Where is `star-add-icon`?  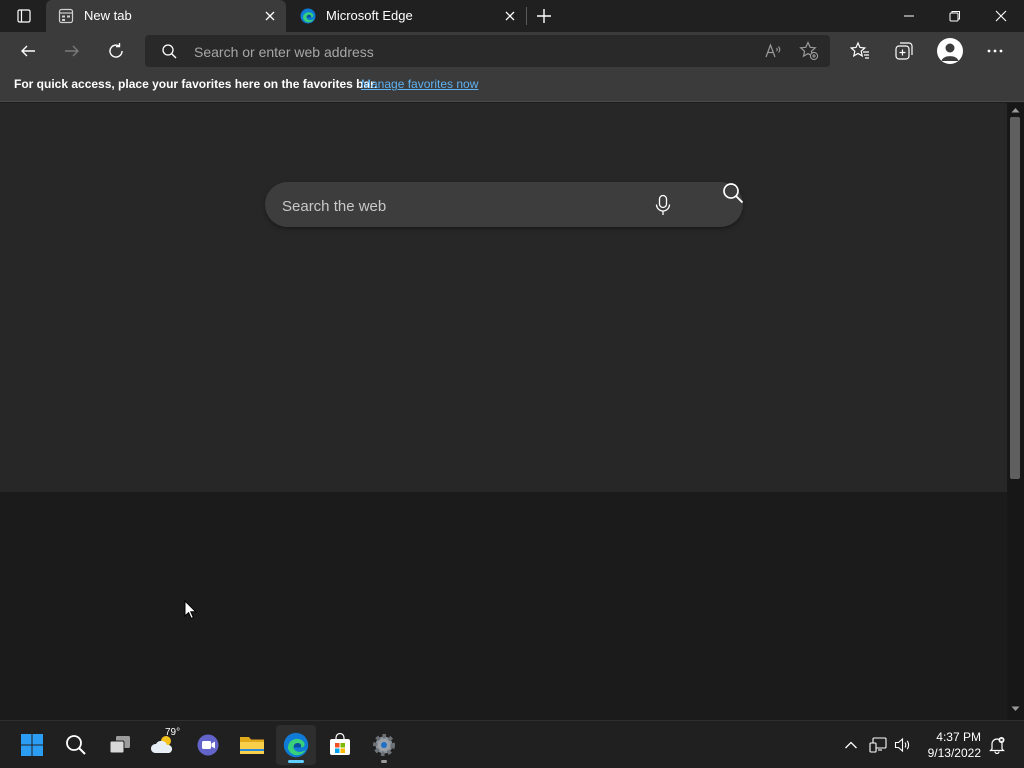 star-add-icon is located at coordinates (809, 51).